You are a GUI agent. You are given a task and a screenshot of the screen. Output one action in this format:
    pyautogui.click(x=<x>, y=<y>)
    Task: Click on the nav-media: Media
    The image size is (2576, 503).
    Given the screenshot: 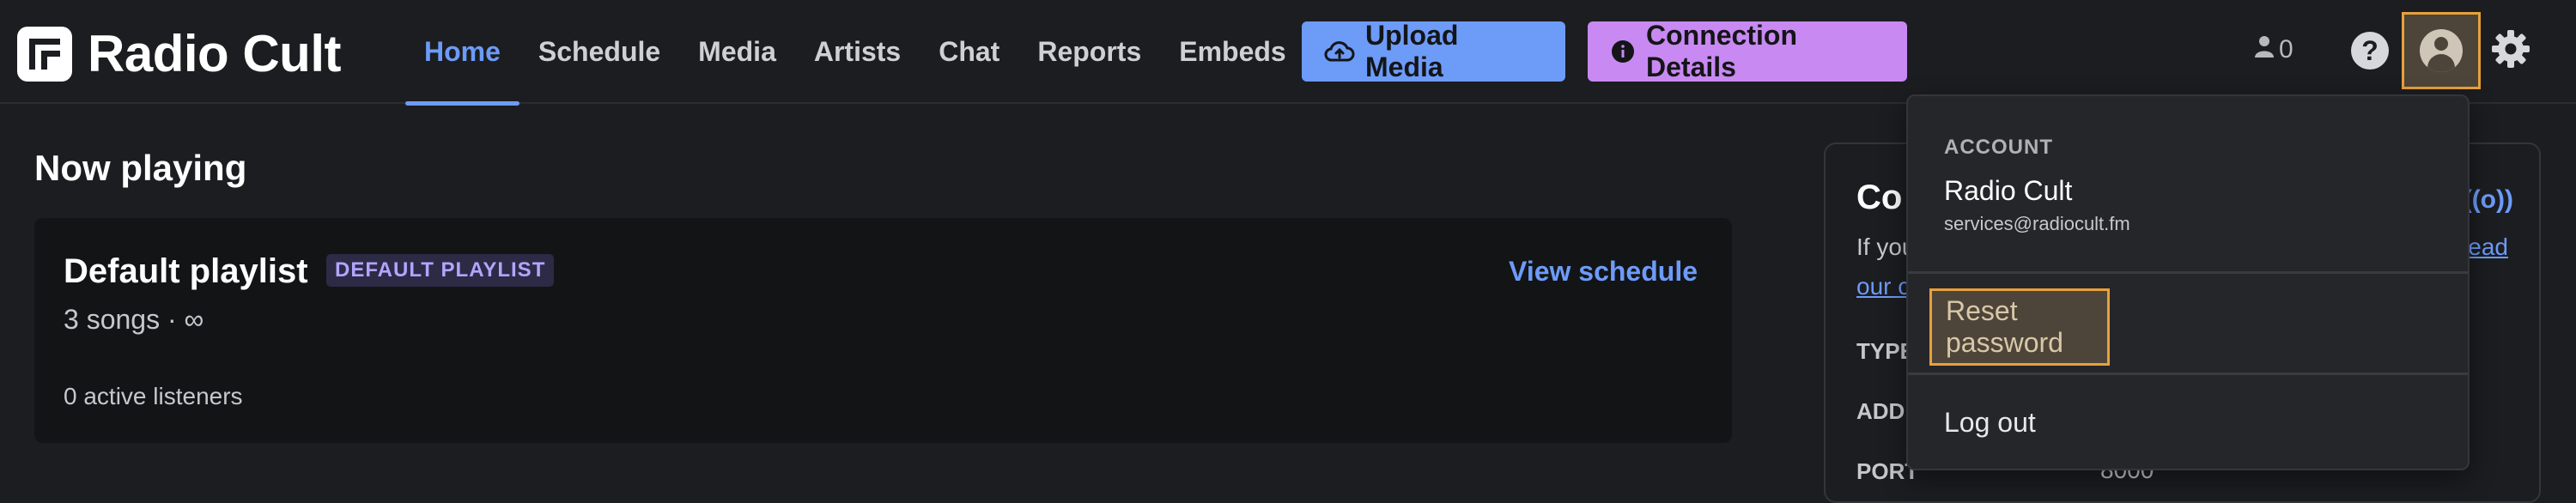 What is the action you would take?
    pyautogui.click(x=737, y=52)
    